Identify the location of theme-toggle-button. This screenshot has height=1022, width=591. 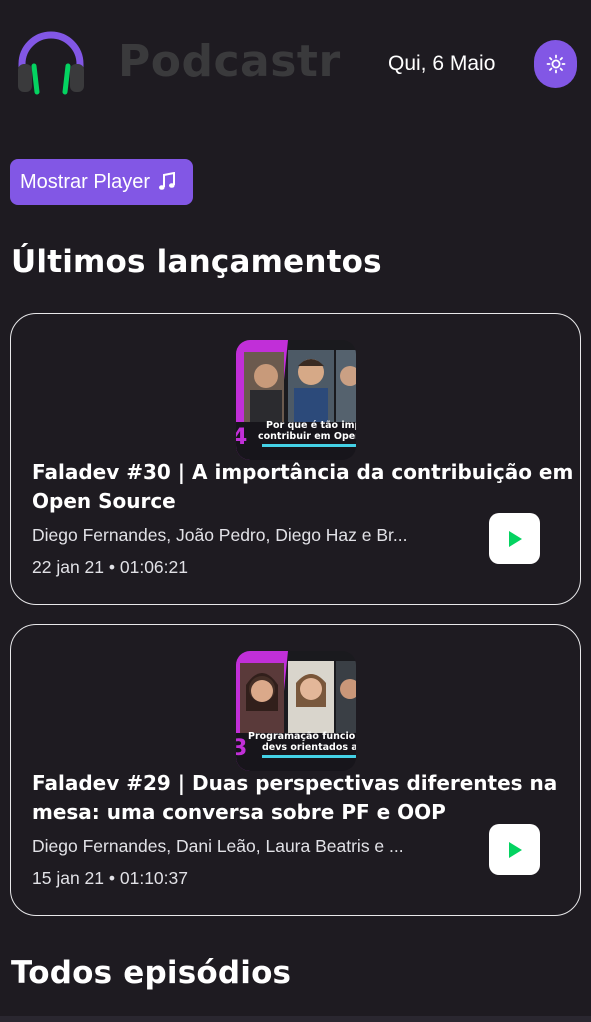
(555, 64).